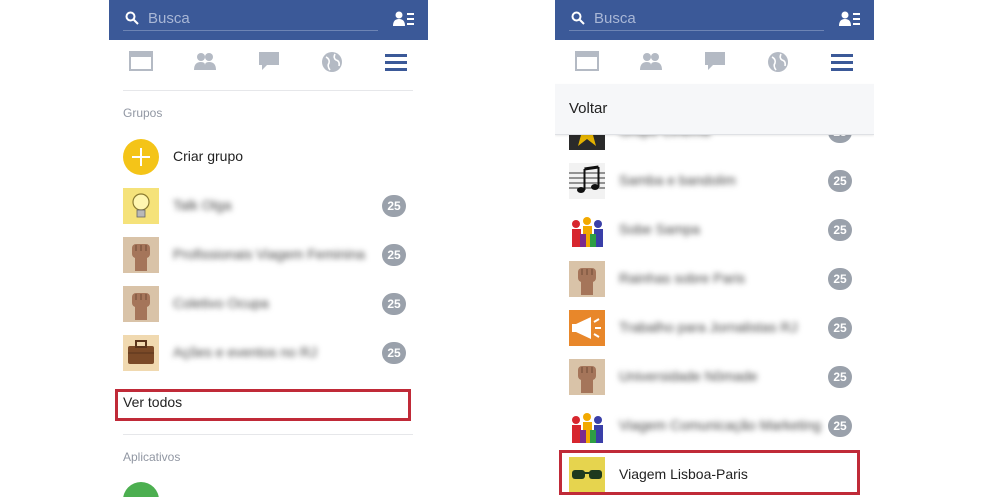 Image resolution: width=984 pixels, height=497 pixels. What do you see at coordinates (588, 108) in the screenshot?
I see `back-label: Voltar` at bounding box center [588, 108].